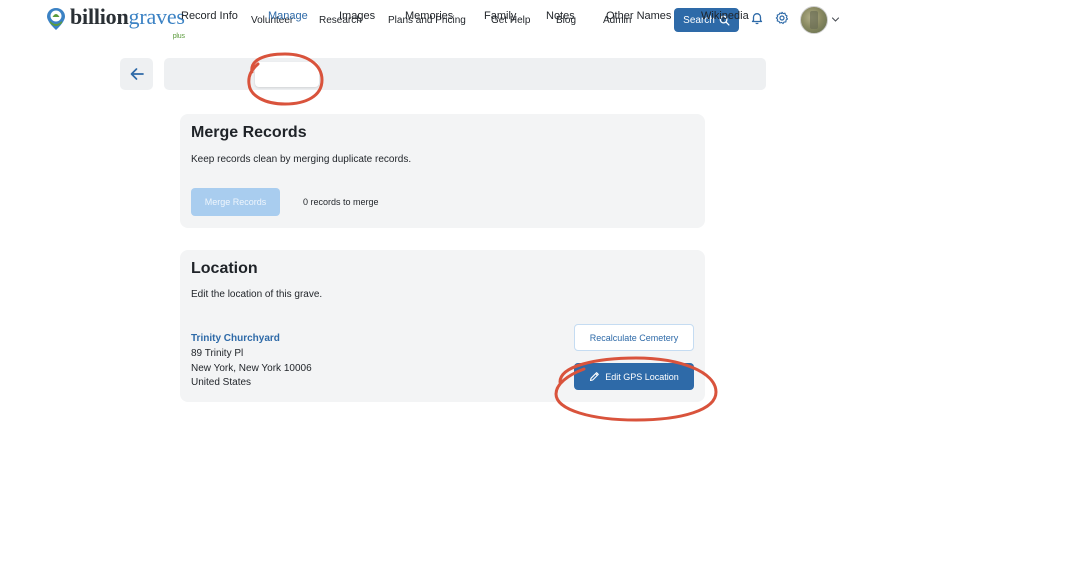  I want to click on chevron-down-icon, so click(835, 19).